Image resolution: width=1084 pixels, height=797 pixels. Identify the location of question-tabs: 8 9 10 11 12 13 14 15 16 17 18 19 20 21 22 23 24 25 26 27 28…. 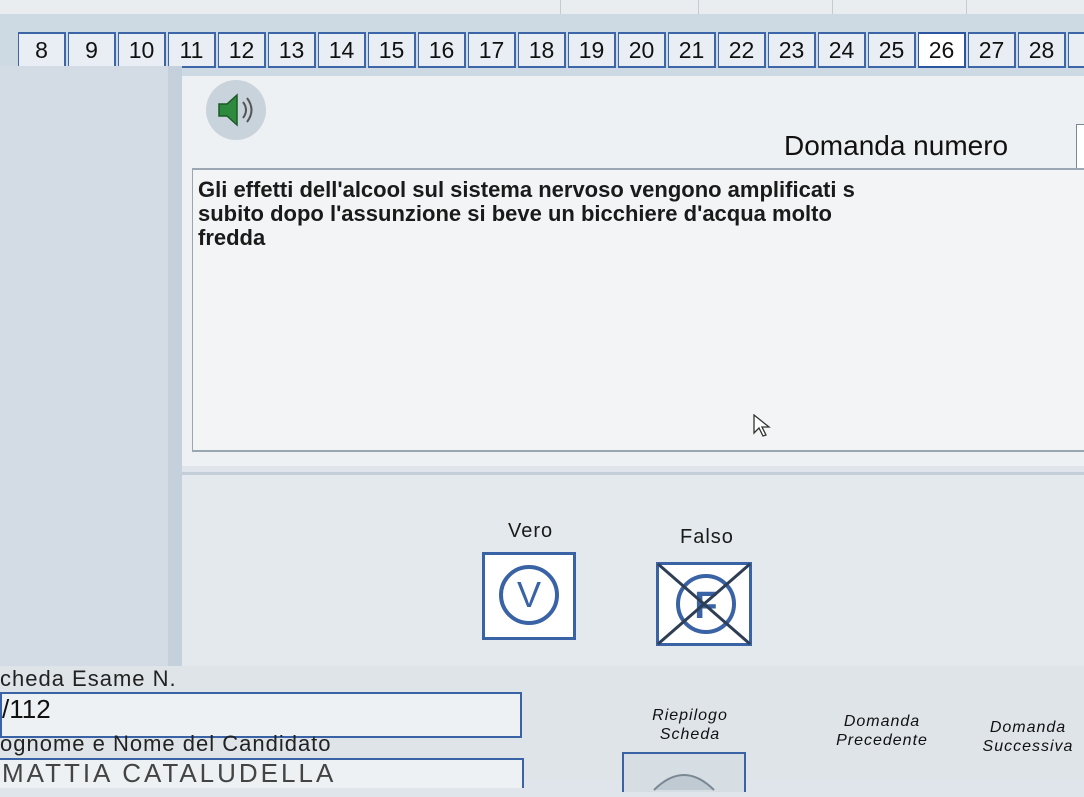
(551, 50).